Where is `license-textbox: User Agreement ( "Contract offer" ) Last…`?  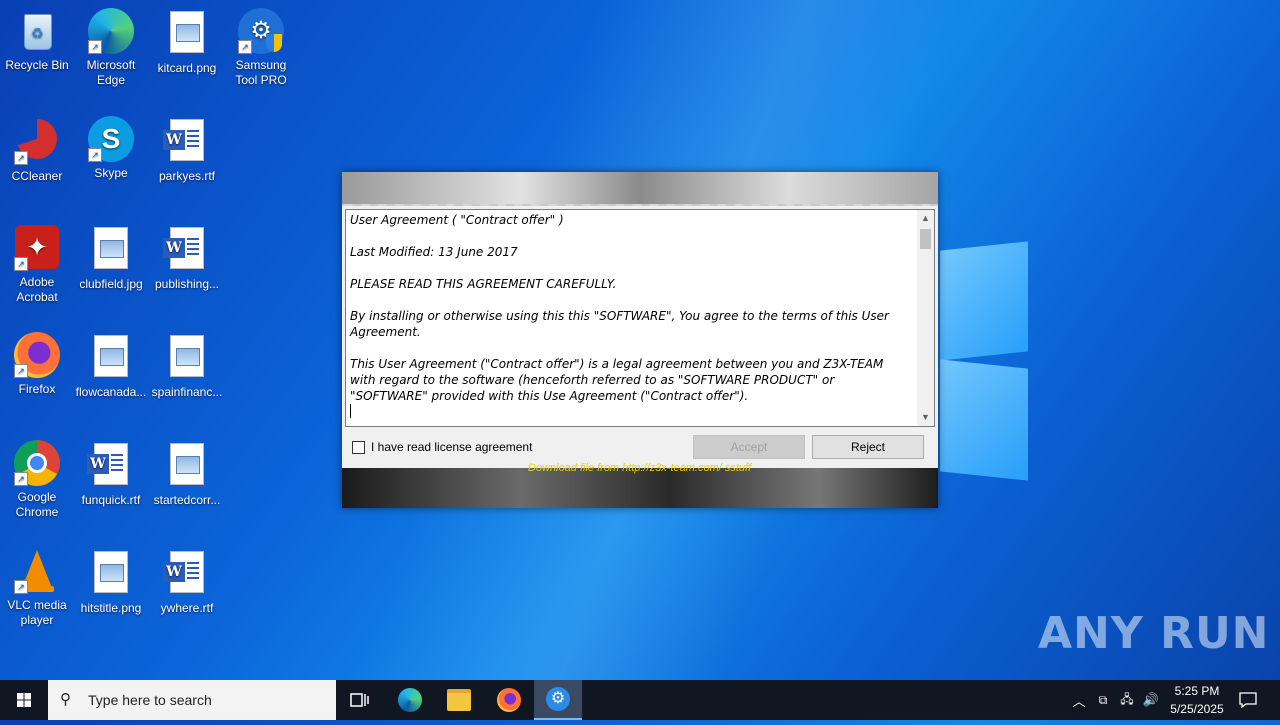
license-textbox: User Agreement ( "Contract offer" ) Last… is located at coordinates (640, 318).